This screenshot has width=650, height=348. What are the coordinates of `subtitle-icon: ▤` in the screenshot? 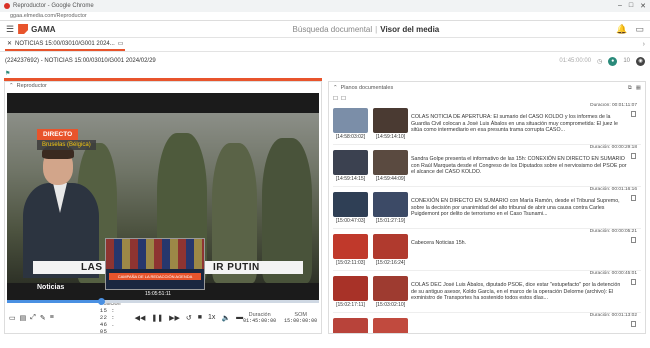 It's located at (23, 318).